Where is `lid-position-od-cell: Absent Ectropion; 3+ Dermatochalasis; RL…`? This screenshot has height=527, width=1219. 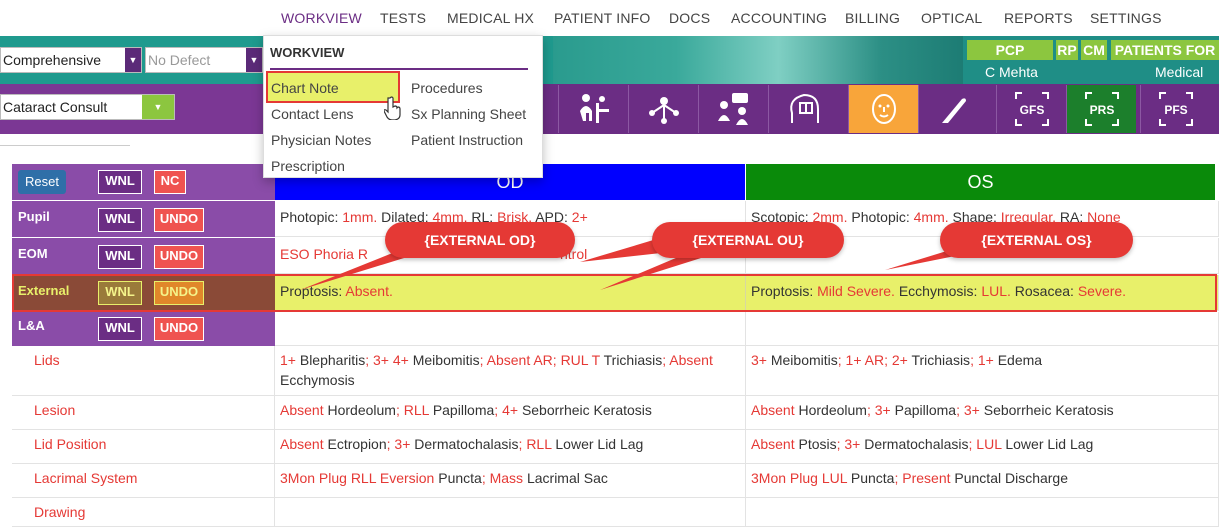 lid-position-od-cell: Absent Ectropion; 3+ Dermatochalasis; RL… is located at coordinates (510, 447).